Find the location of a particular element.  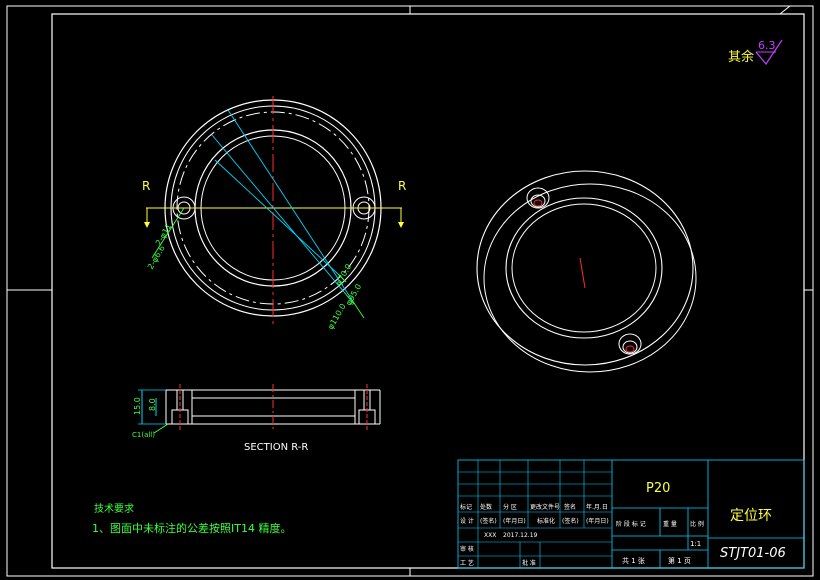

iso-center-mark is located at coordinates (582, 273).